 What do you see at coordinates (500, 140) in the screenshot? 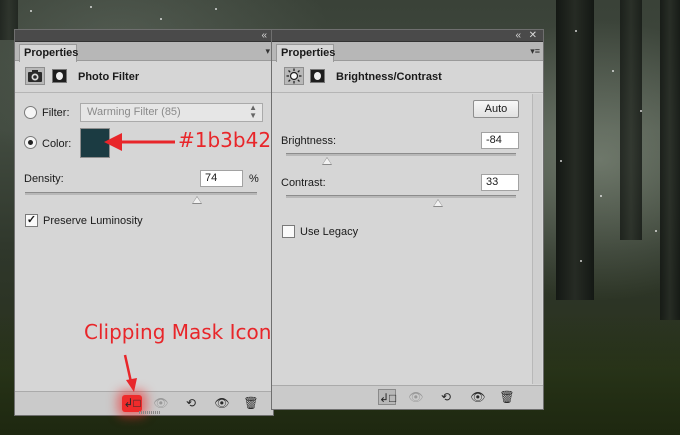
I see `brightness-input: -84` at bounding box center [500, 140].